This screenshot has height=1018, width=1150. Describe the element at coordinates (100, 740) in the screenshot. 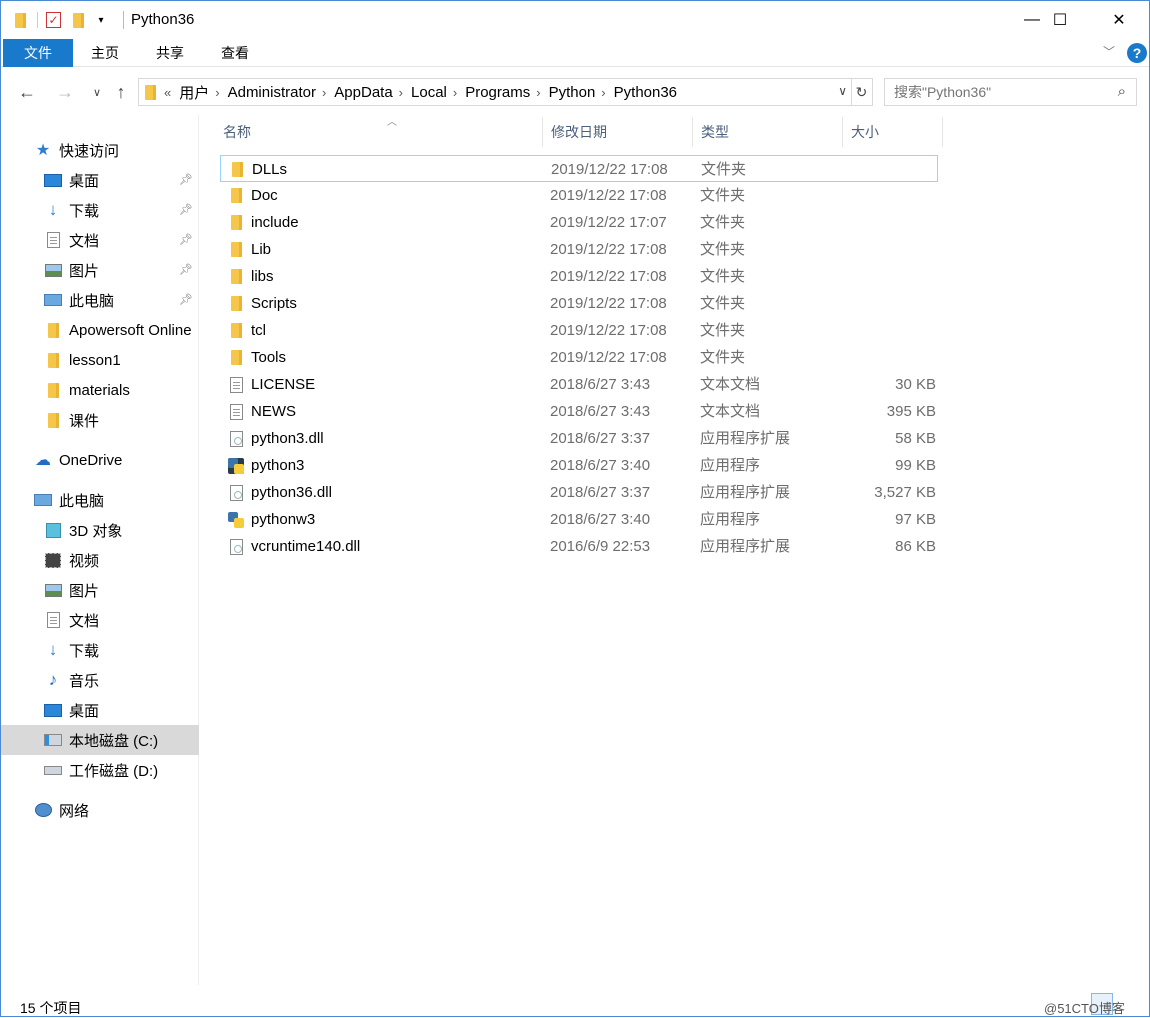

I see `nav-item-drive-c: 本地磁盘 (C:)` at that location.